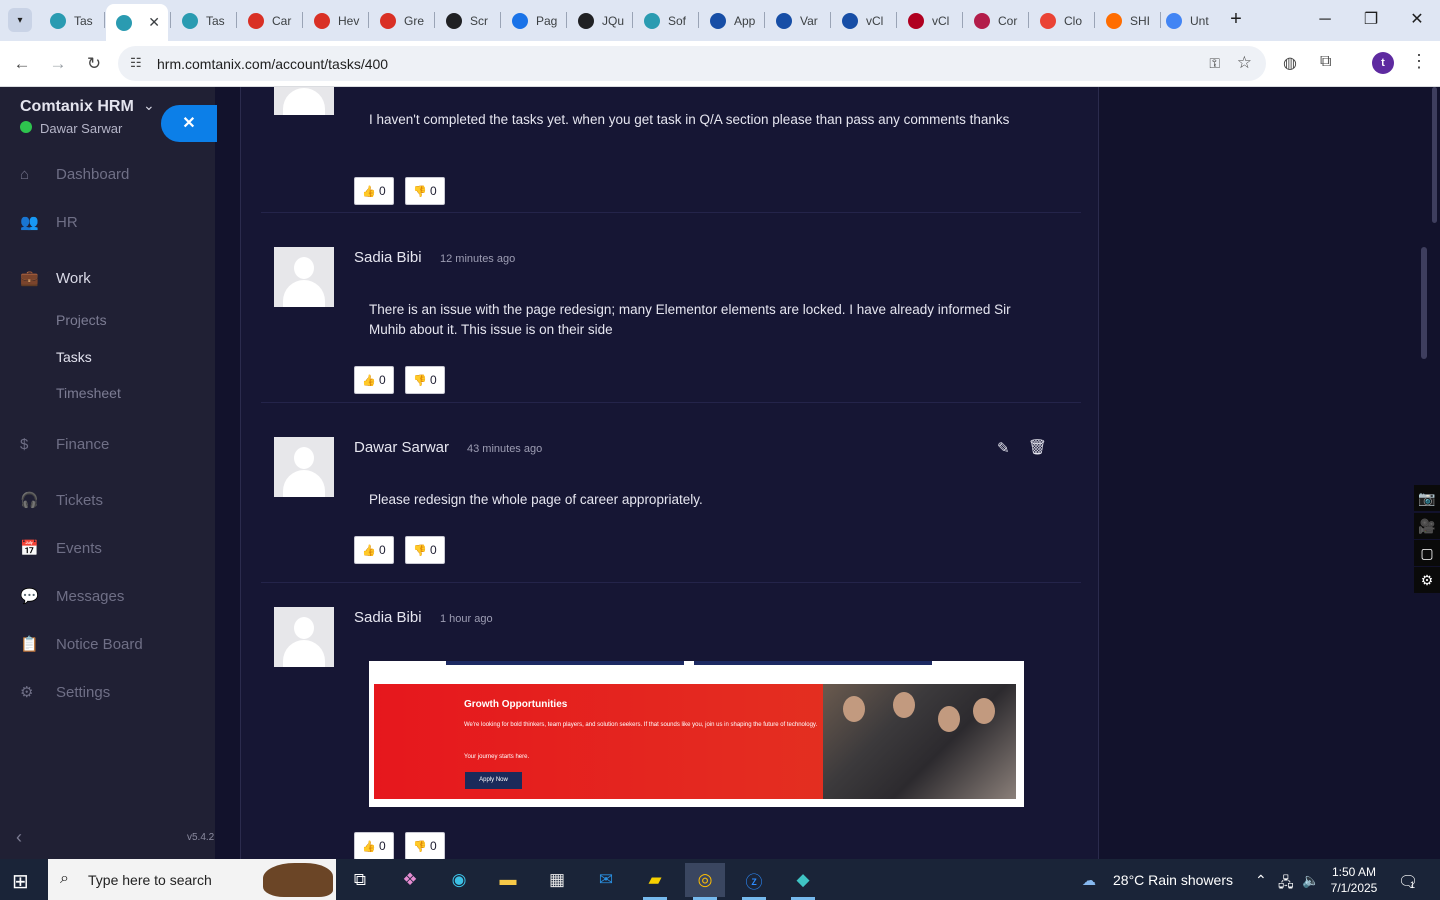 The height and width of the screenshot is (900, 1440). I want to click on maximize-button: ❐, so click(1371, 20).